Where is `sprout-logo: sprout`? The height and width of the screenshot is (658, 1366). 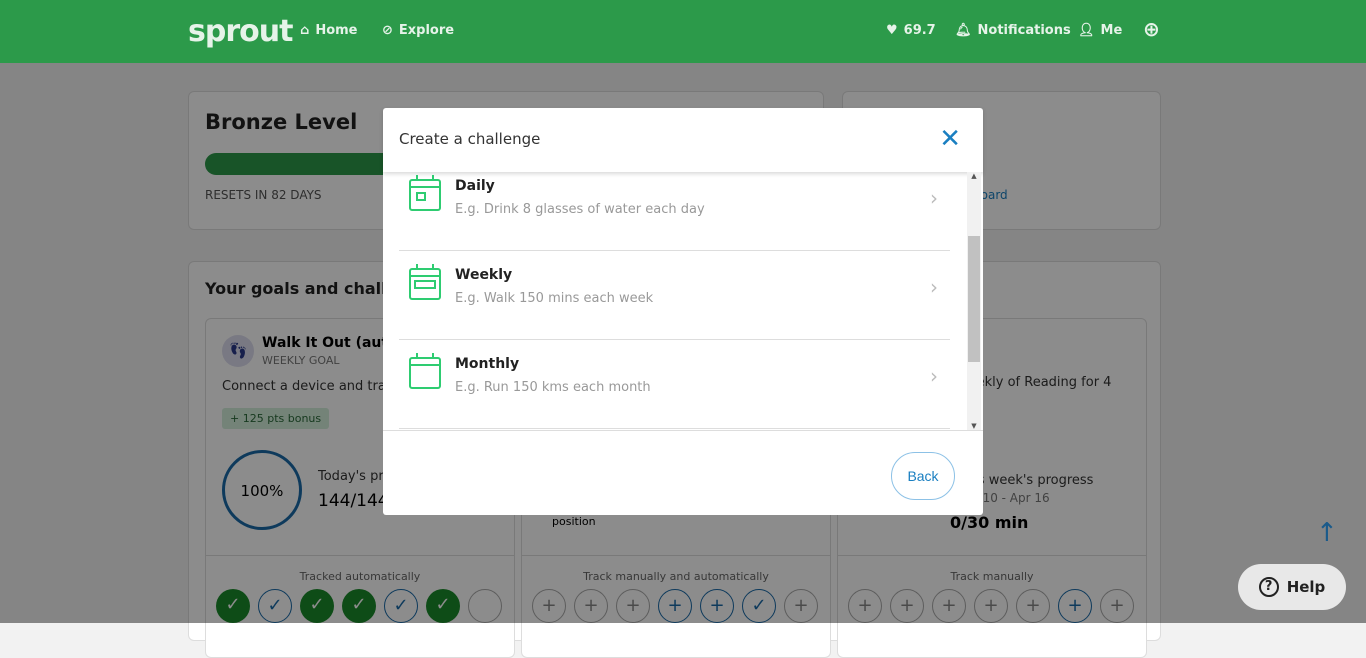 sprout-logo: sprout is located at coordinates (240, 31).